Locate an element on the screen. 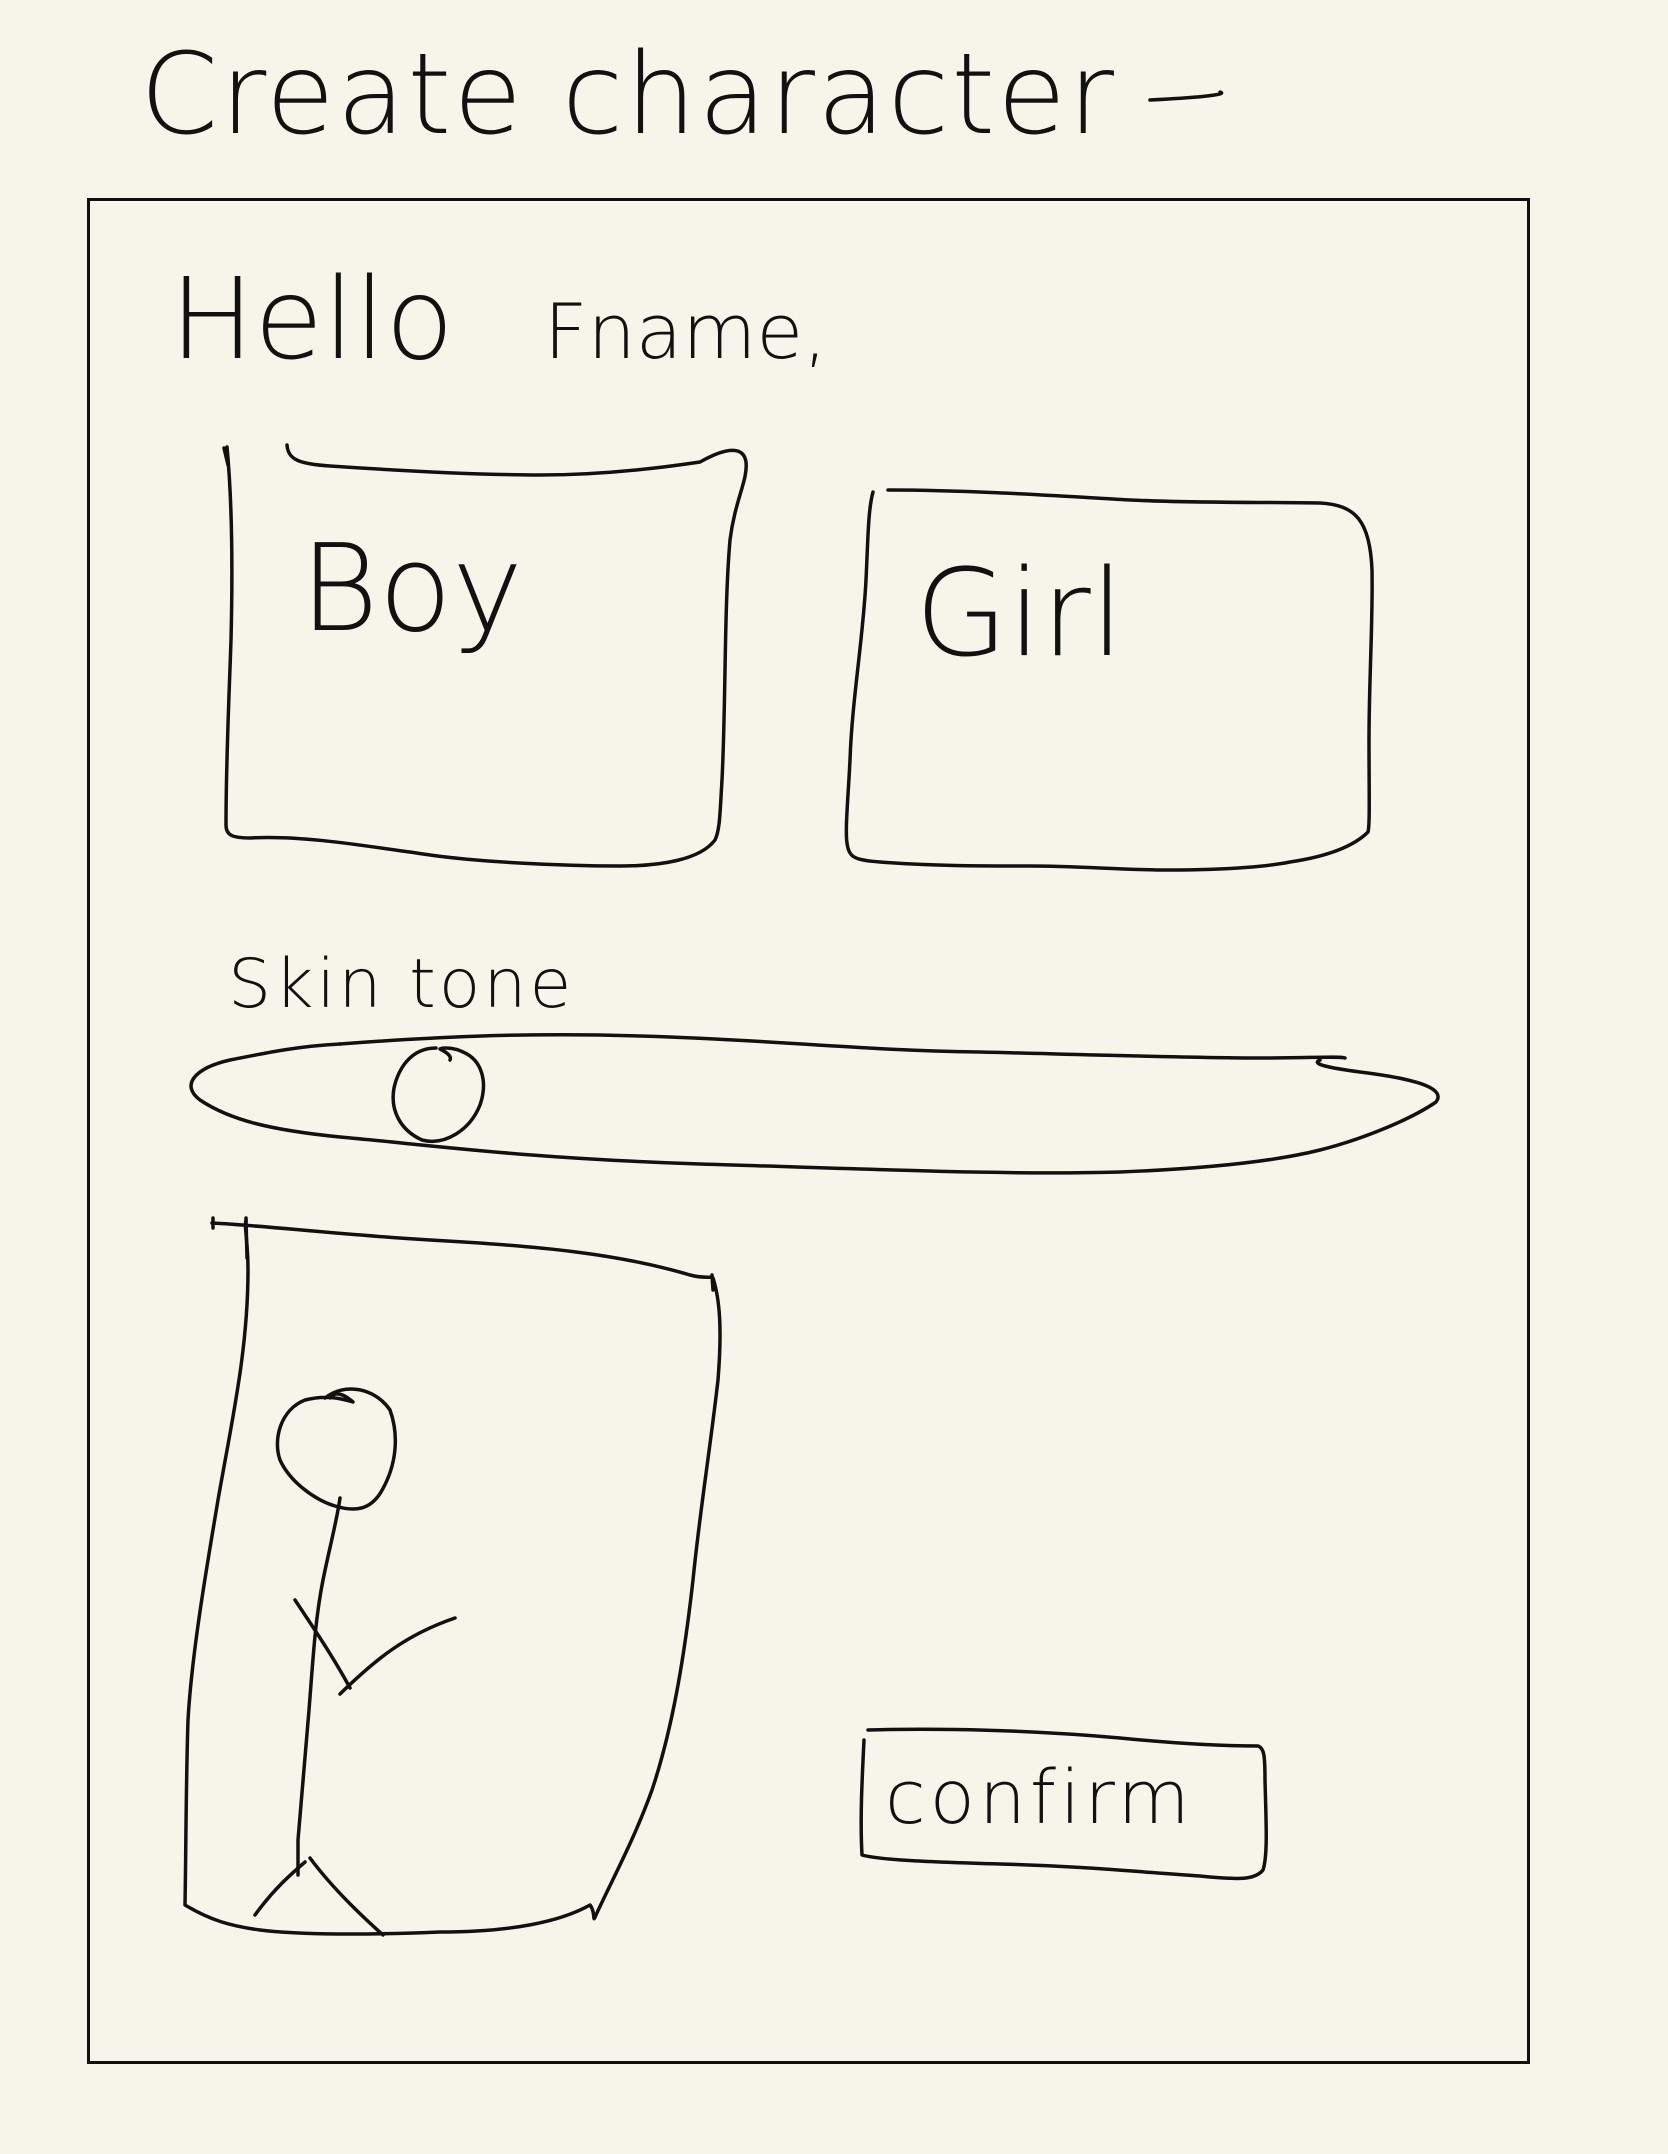 This screenshot has width=1668, height=2154. figure-left-leg is located at coordinates (280, 1888).